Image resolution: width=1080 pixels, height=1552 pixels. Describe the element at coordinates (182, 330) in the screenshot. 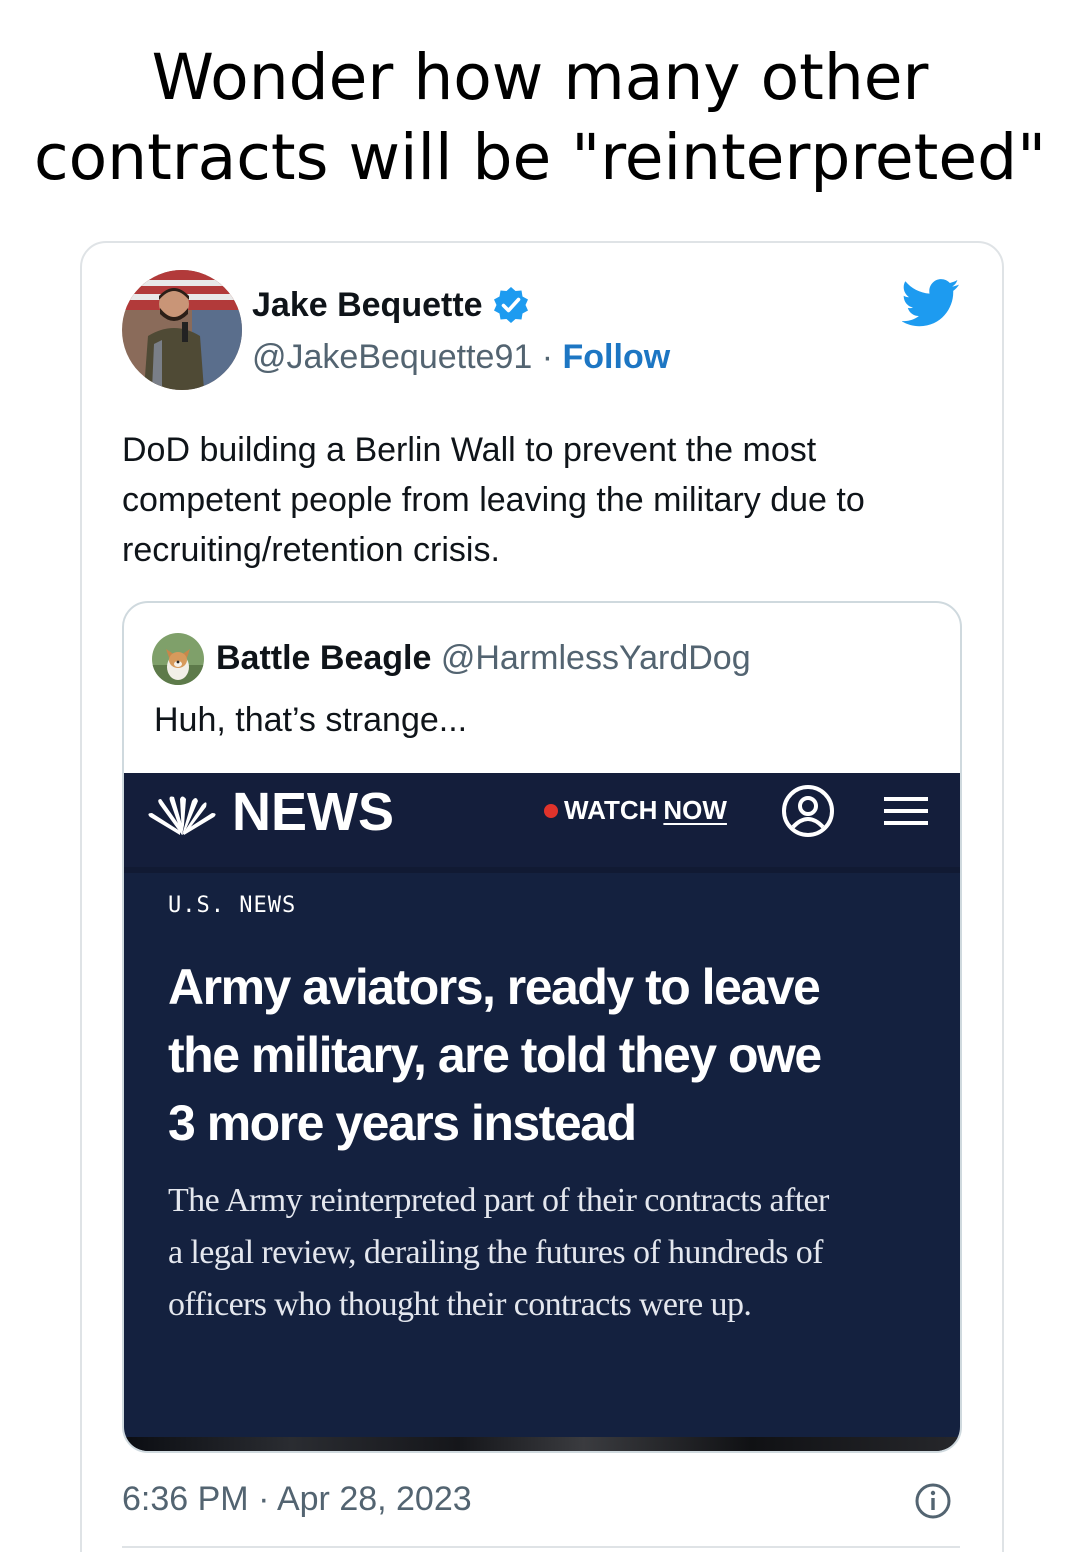

I see `author-avatar` at that location.